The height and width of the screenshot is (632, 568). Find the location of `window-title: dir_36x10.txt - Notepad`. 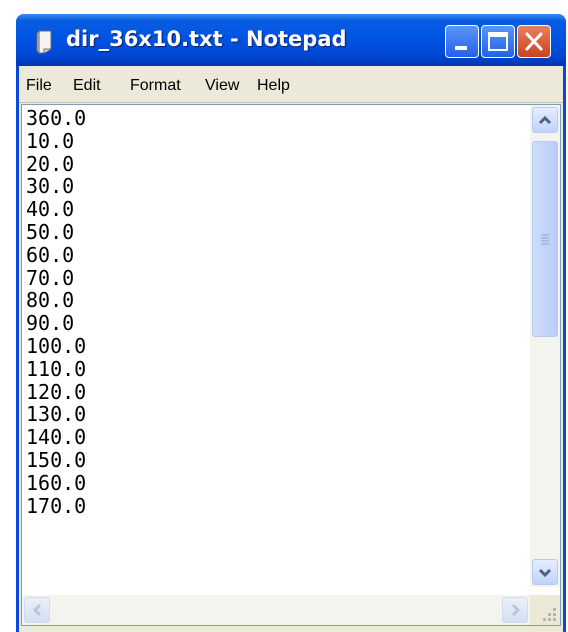

window-title: dir_36x10.txt - Notepad is located at coordinates (206, 39).